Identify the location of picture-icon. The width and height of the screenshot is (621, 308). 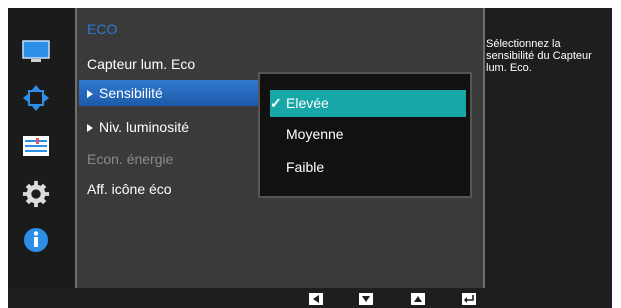
(36, 52).